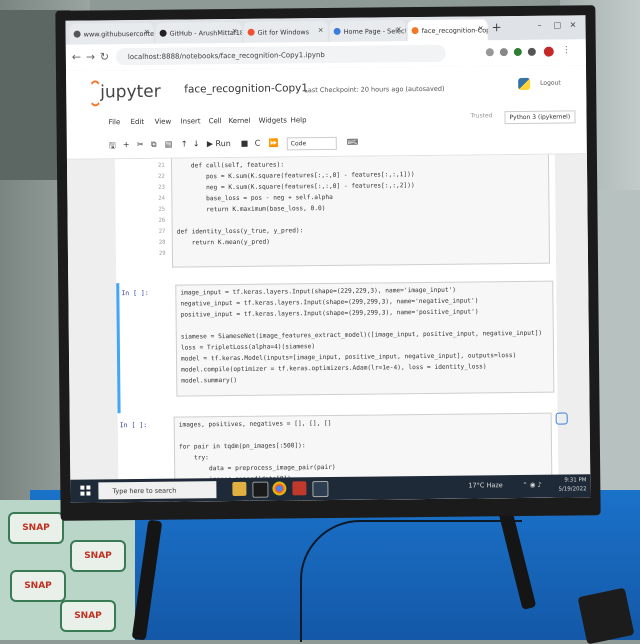  Describe the element at coordinates (497, 27) in the screenshot. I see `new-tab-button: +` at that location.